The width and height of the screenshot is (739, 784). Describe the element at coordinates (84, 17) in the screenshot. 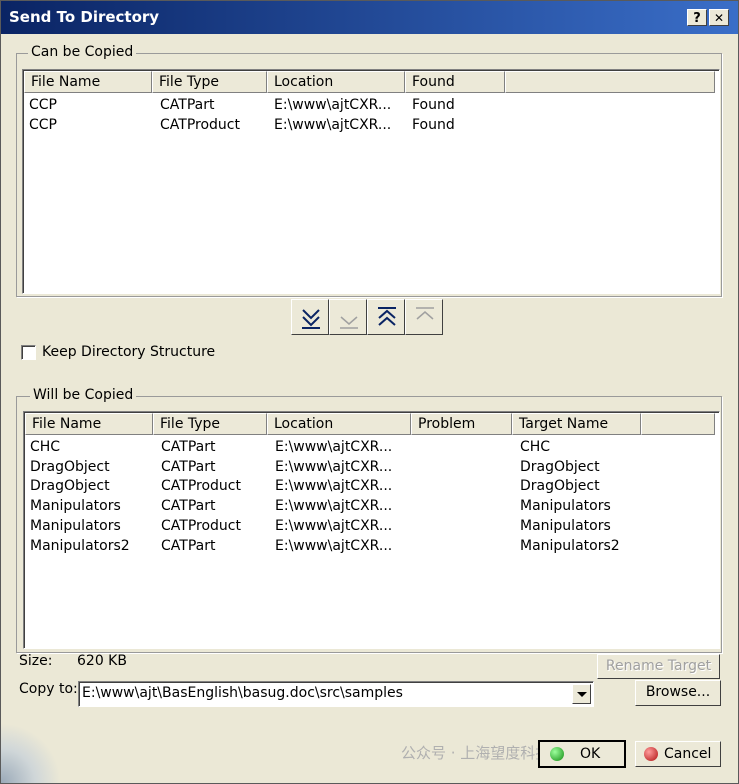

I see `window-title: Send To Directory` at that location.